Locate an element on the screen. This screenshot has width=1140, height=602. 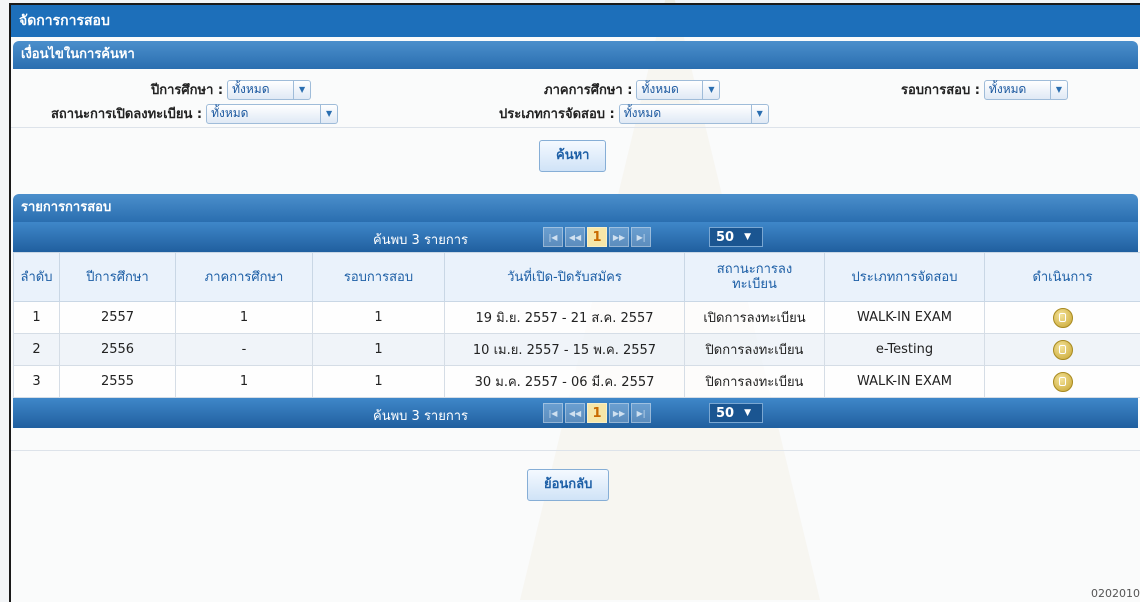
field-academic-year: ปีการศึกษา : ทั้งหมด ▼ is located at coordinates (231, 89).